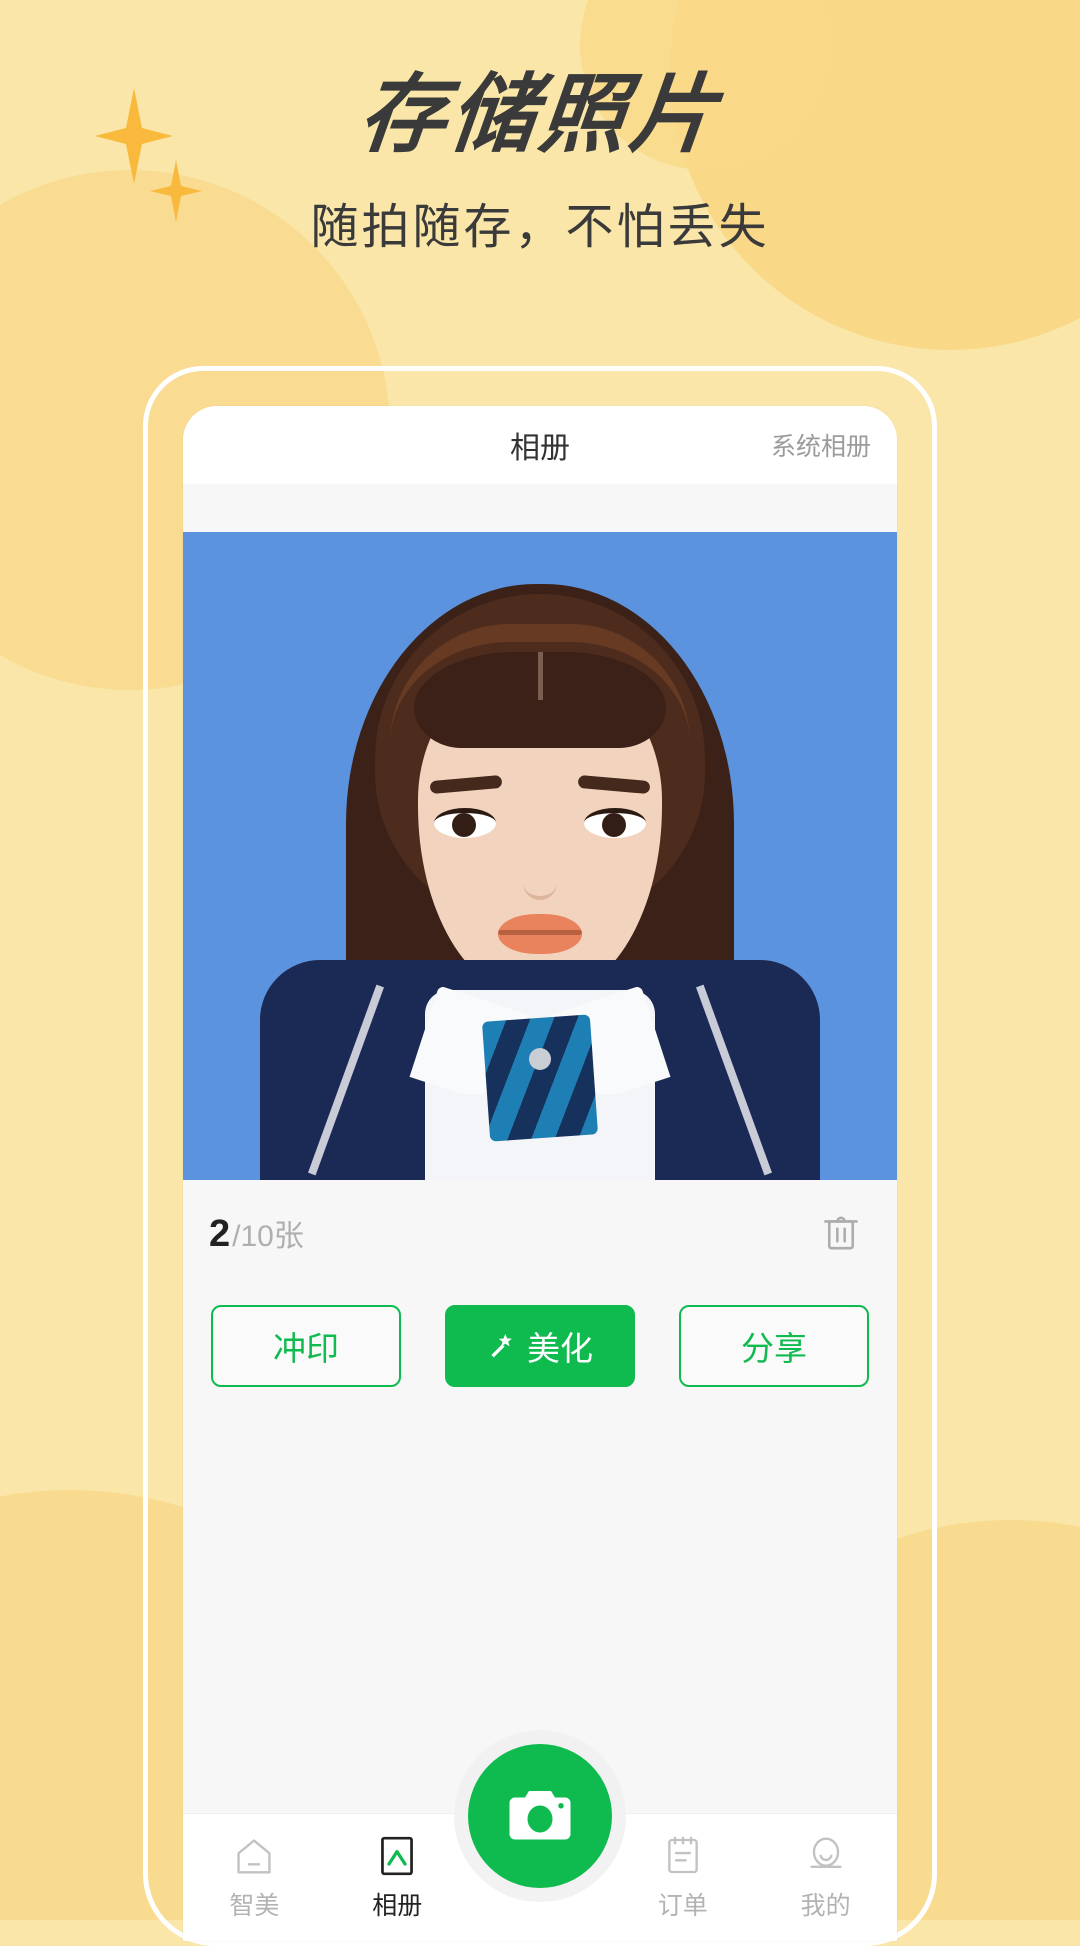 The image size is (1080, 1946). I want to click on photo-hair-part, so click(540, 676).